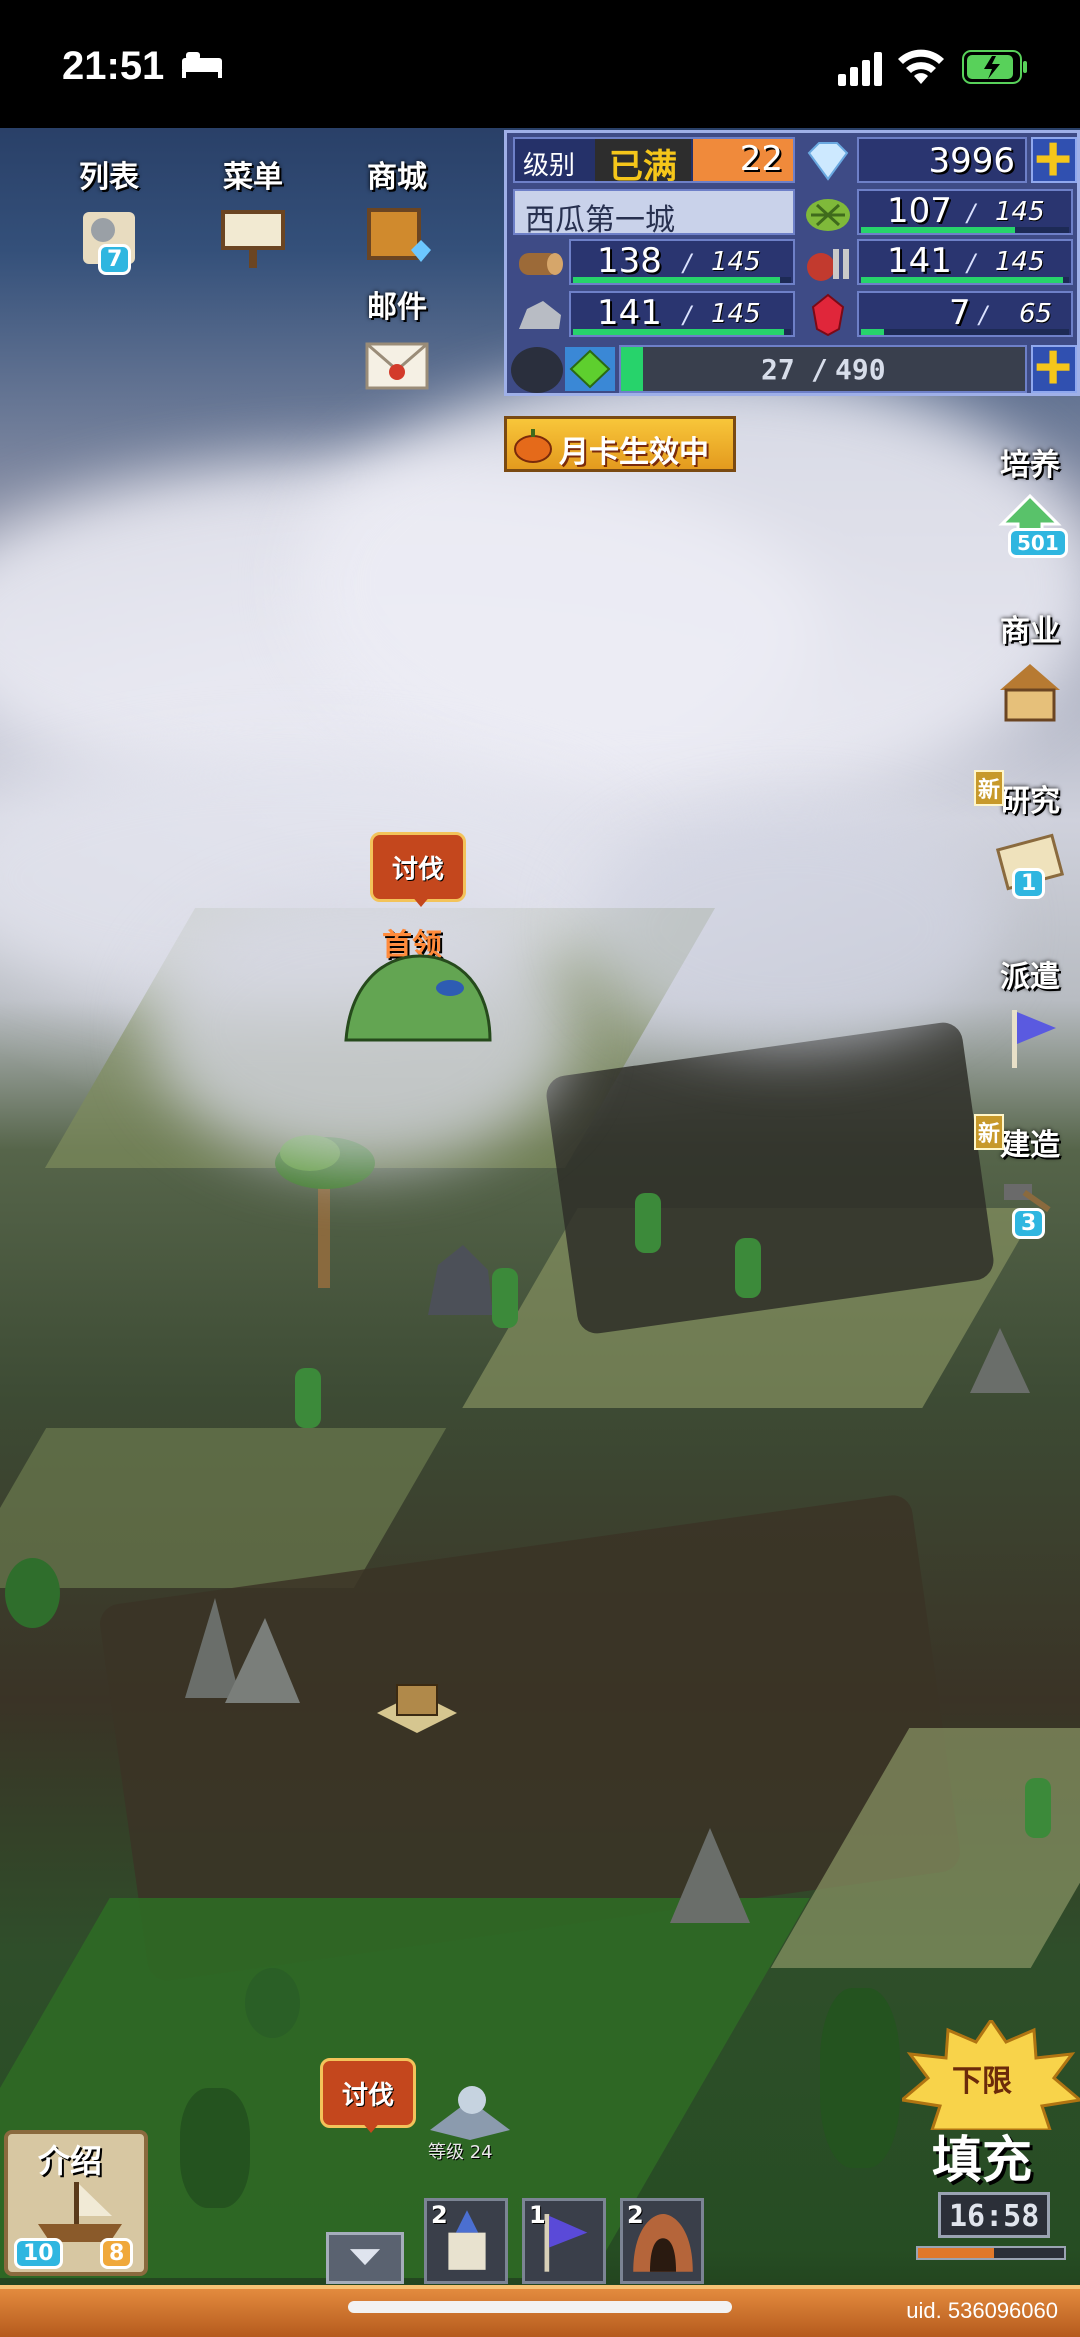 The image size is (1080, 2337). What do you see at coordinates (965, 262) in the screenshot?
I see `food-cell: 141 / 145` at bounding box center [965, 262].